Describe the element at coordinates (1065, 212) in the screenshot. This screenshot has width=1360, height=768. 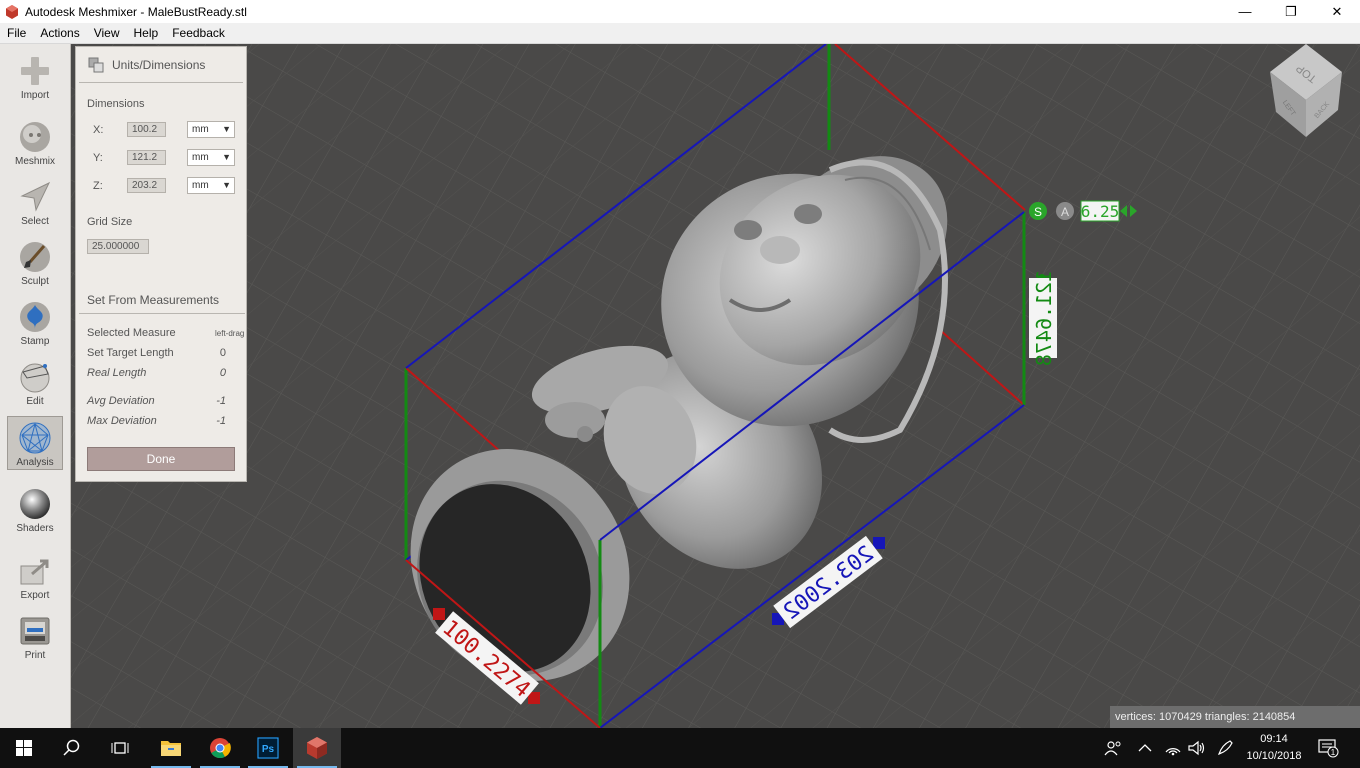
I see `abs-toggle: A` at that location.